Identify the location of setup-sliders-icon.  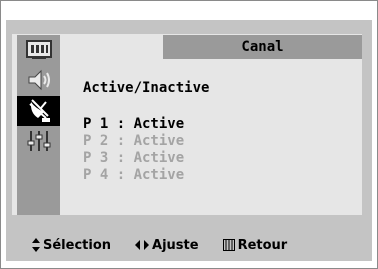
(38, 141).